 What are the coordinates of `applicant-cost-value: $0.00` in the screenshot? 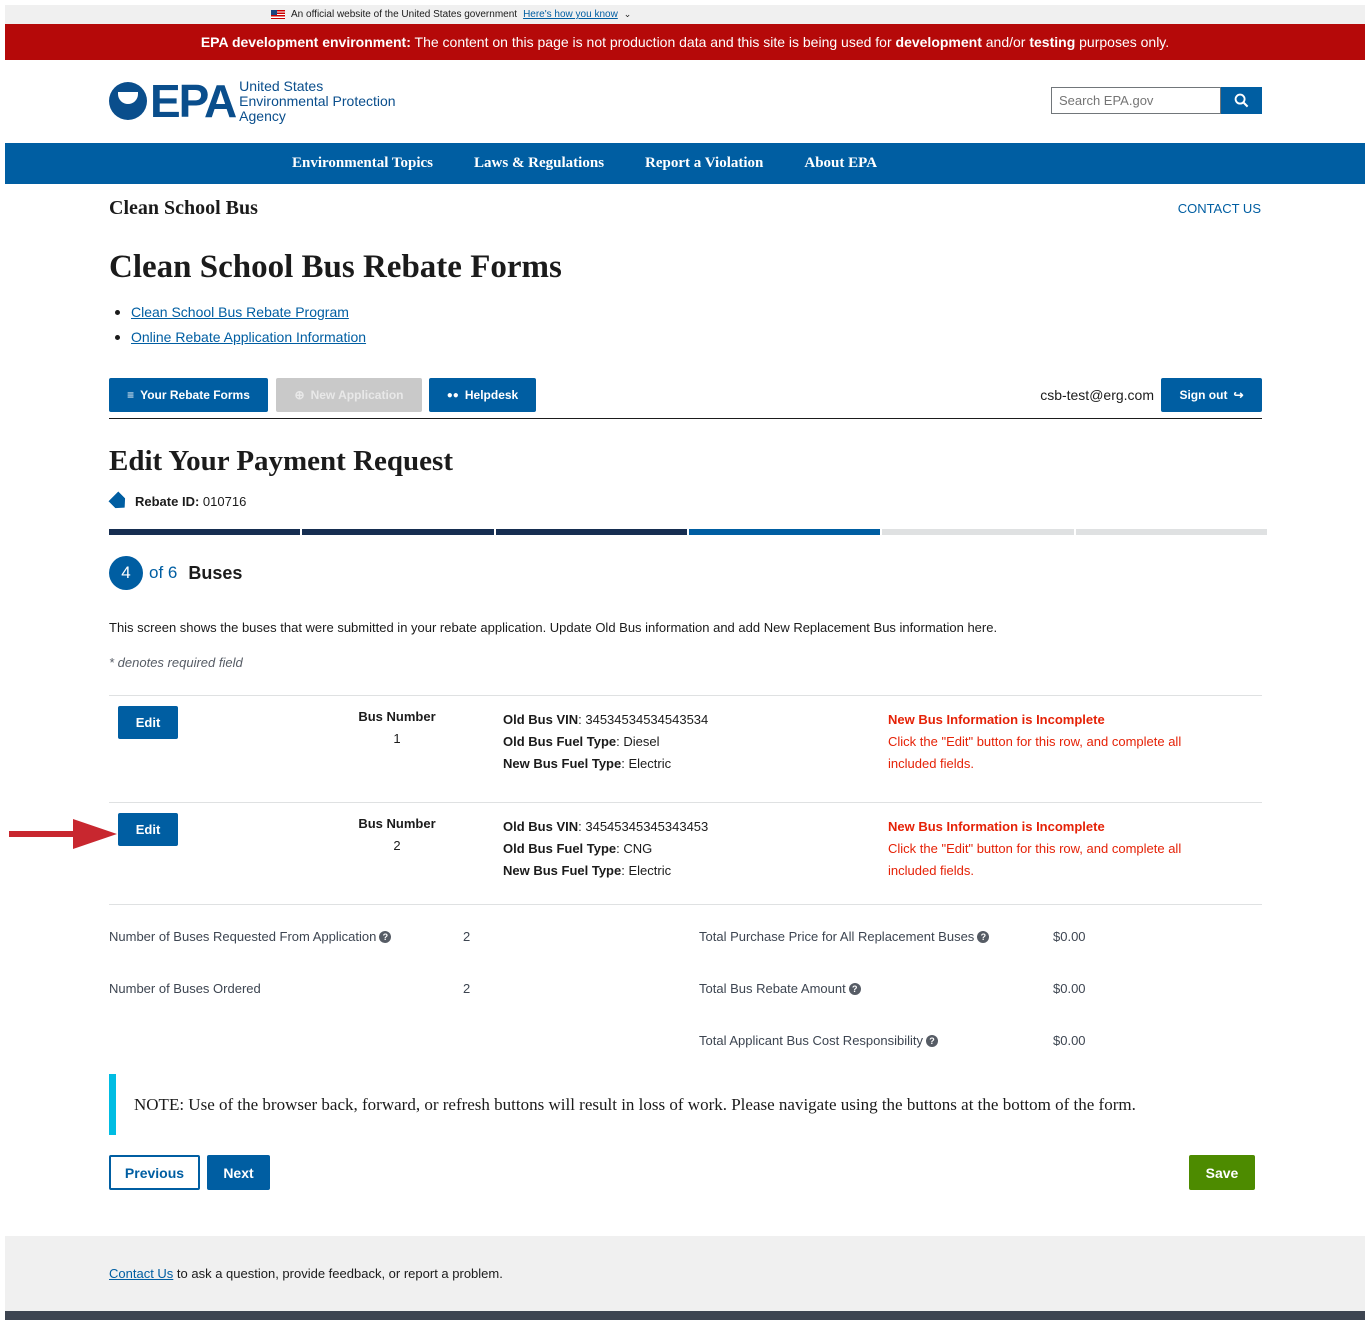 It's located at (1069, 1040).